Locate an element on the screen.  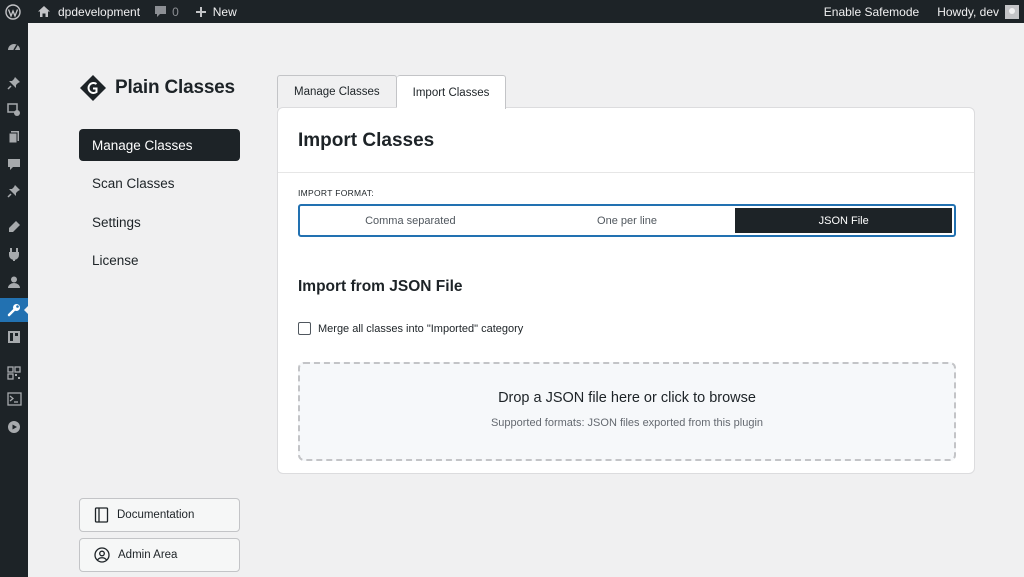
tab-import-classes: Import Classes is located at coordinates (451, 92).